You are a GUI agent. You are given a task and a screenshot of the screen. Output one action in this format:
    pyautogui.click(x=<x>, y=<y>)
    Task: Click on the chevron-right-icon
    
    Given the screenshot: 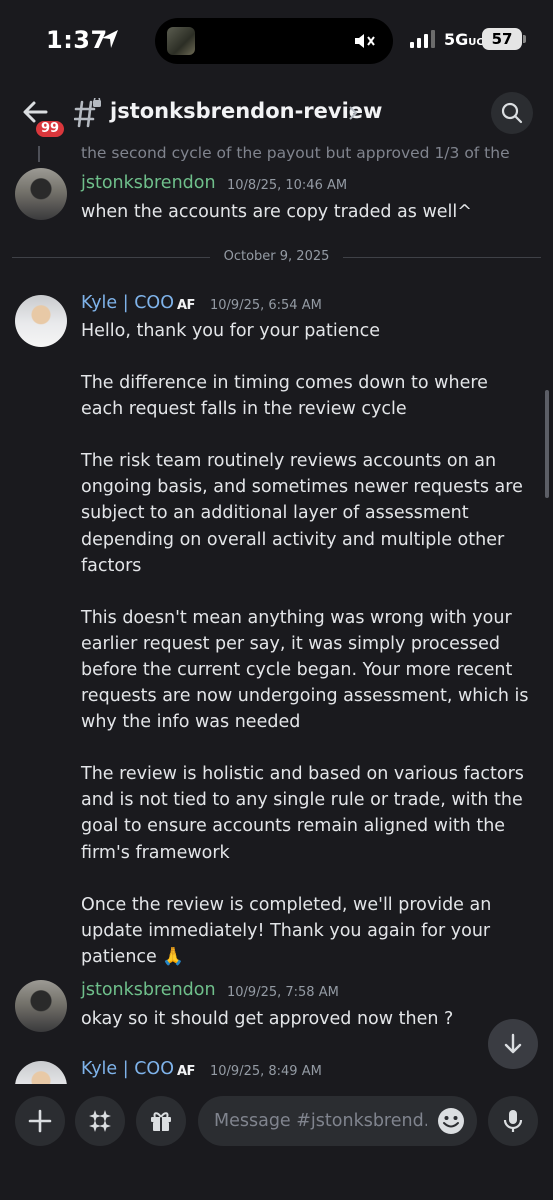 What is the action you would take?
    pyautogui.click(x=353, y=113)
    